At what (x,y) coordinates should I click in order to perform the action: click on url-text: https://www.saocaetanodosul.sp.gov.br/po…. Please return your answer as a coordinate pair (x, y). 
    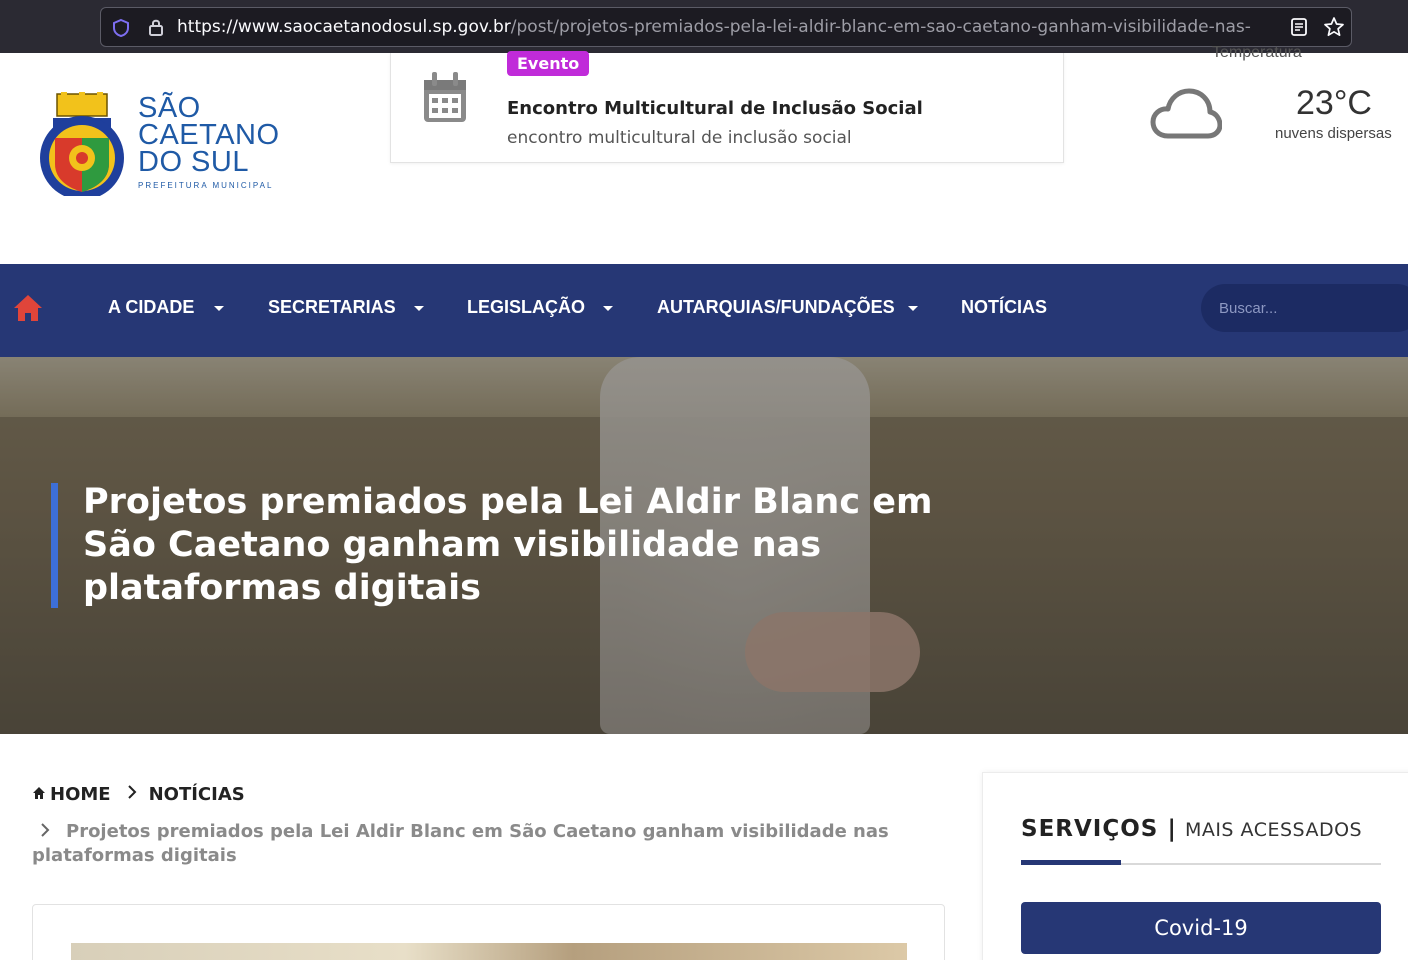
    Looking at the image, I should click on (727, 27).